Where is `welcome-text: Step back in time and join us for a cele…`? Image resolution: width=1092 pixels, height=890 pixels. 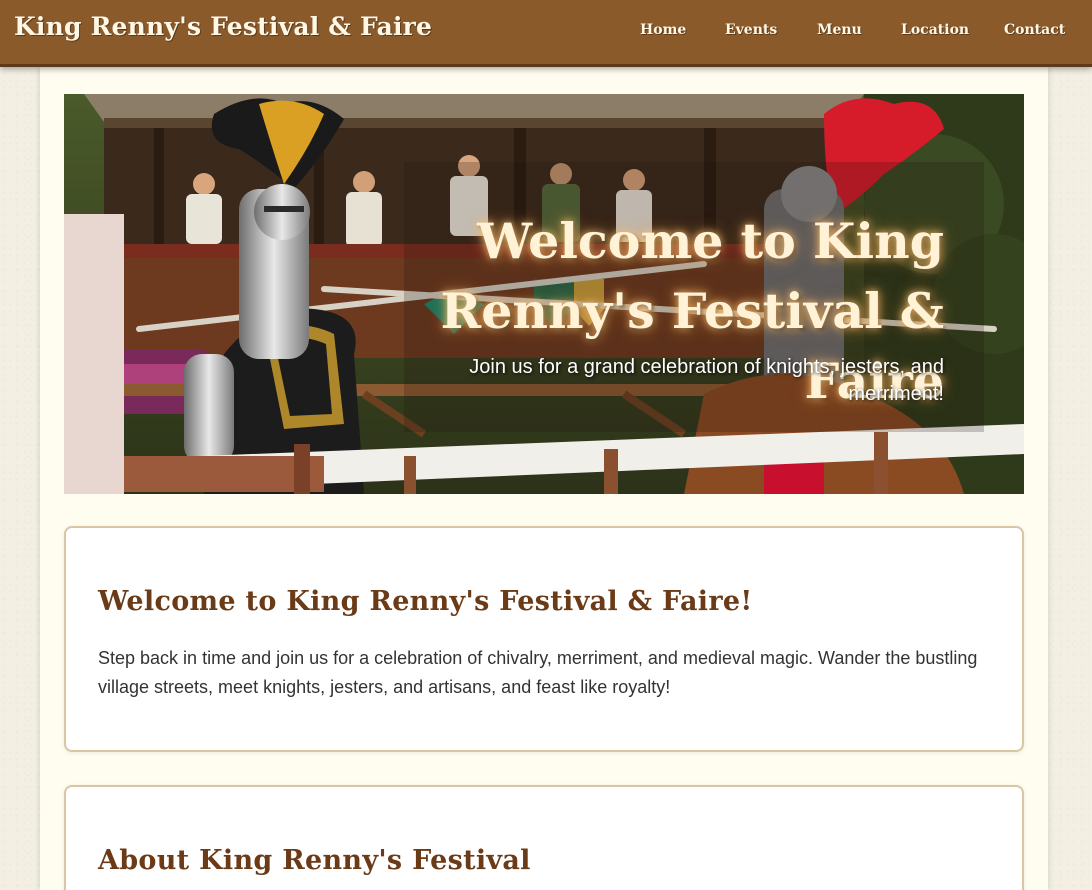 welcome-text: Step back in time and join us for a cele… is located at coordinates (538, 672).